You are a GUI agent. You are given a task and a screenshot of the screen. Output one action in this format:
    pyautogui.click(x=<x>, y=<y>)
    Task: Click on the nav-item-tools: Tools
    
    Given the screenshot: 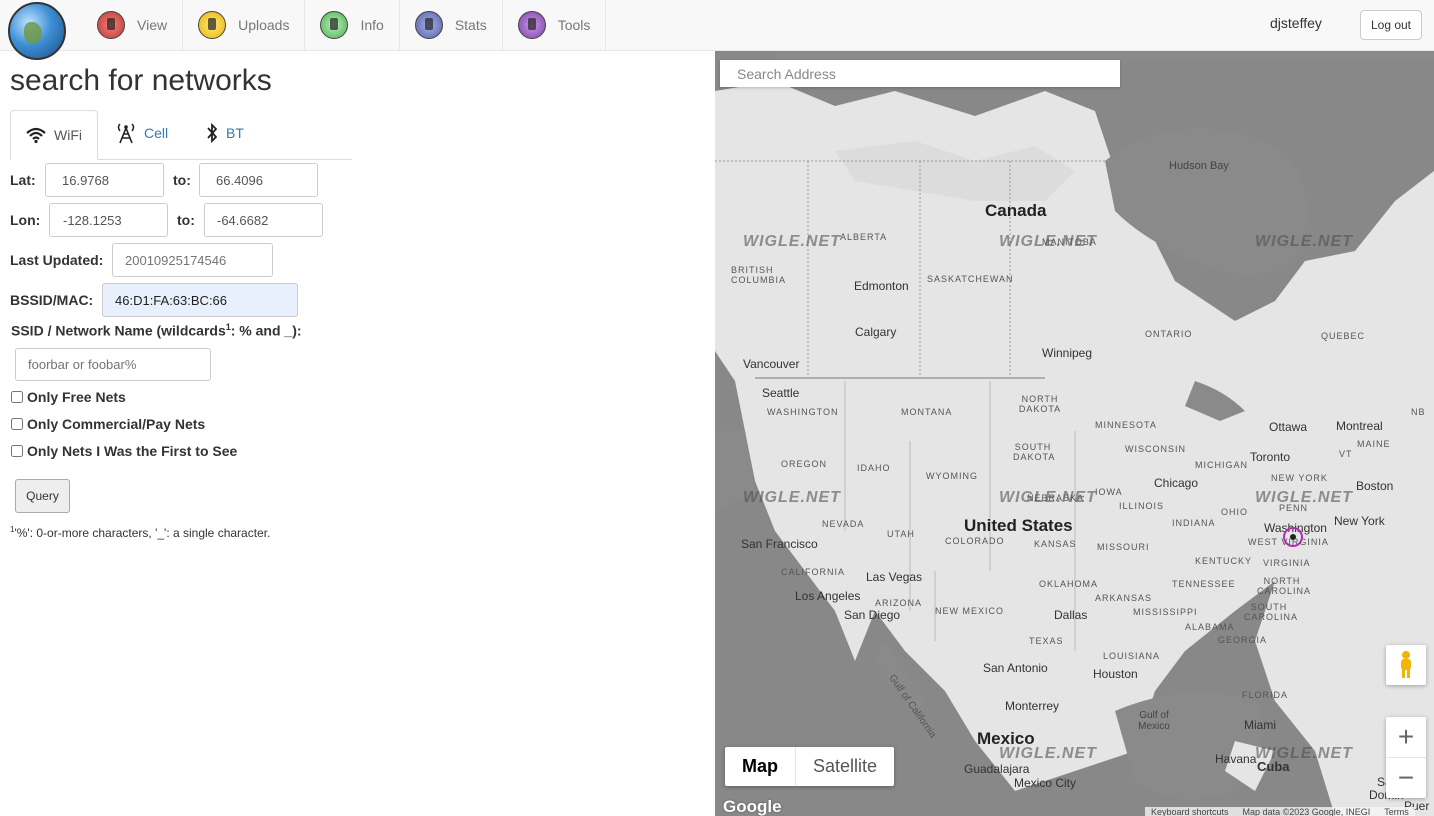 What is the action you would take?
    pyautogui.click(x=555, y=25)
    